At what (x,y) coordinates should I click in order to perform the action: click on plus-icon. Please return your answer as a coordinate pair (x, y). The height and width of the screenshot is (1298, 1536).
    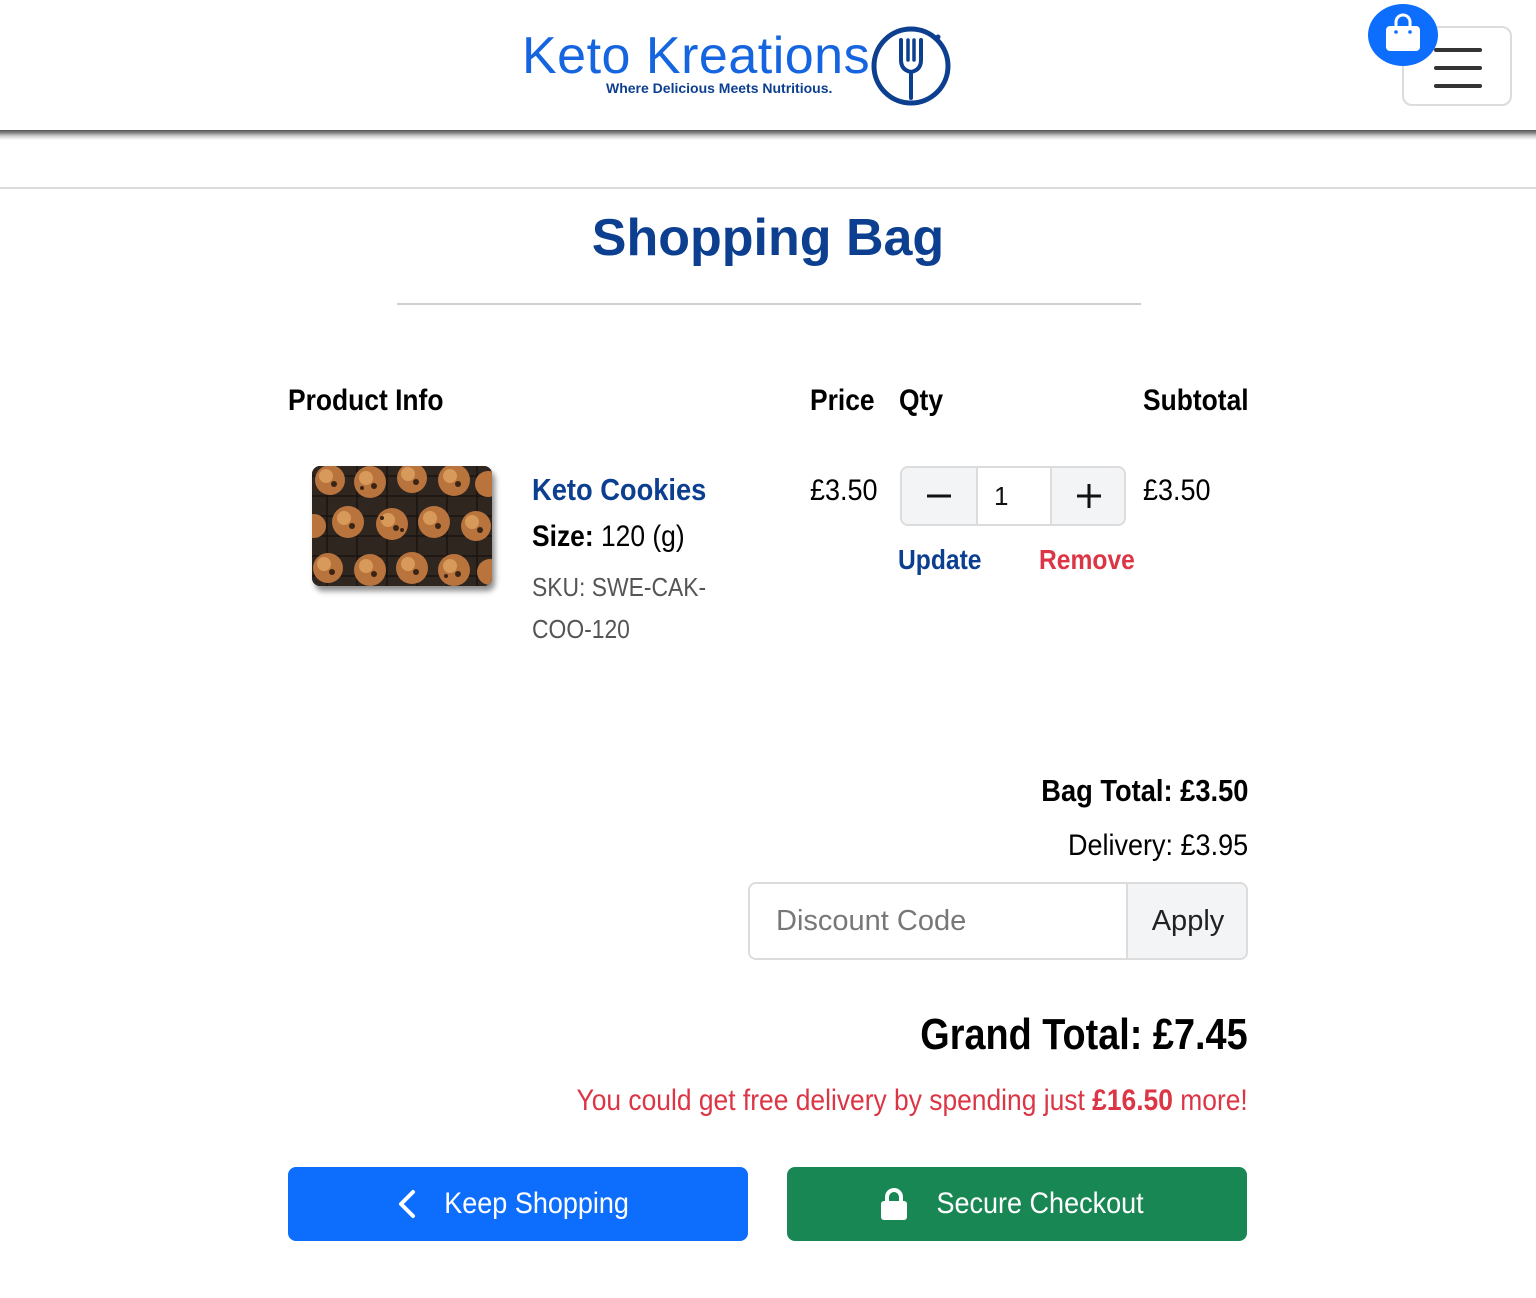
    Looking at the image, I should click on (1089, 496).